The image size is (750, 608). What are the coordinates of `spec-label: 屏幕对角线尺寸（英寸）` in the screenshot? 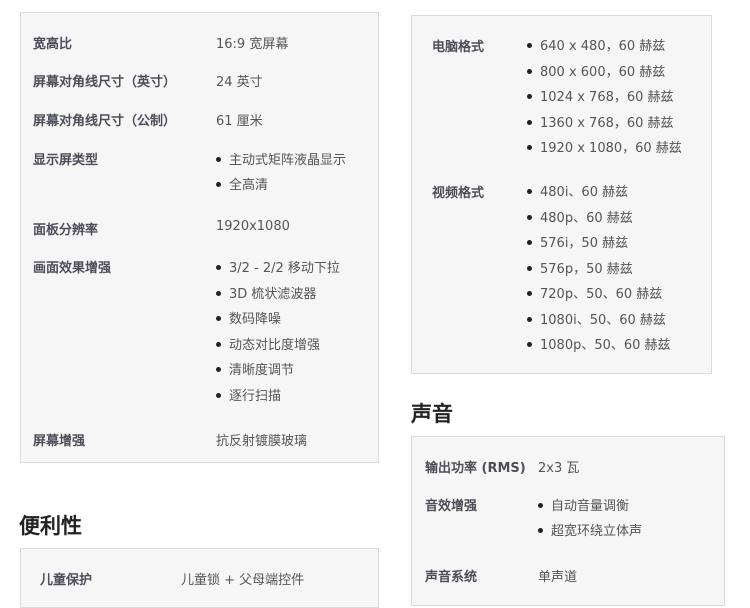 It's located at (105, 82).